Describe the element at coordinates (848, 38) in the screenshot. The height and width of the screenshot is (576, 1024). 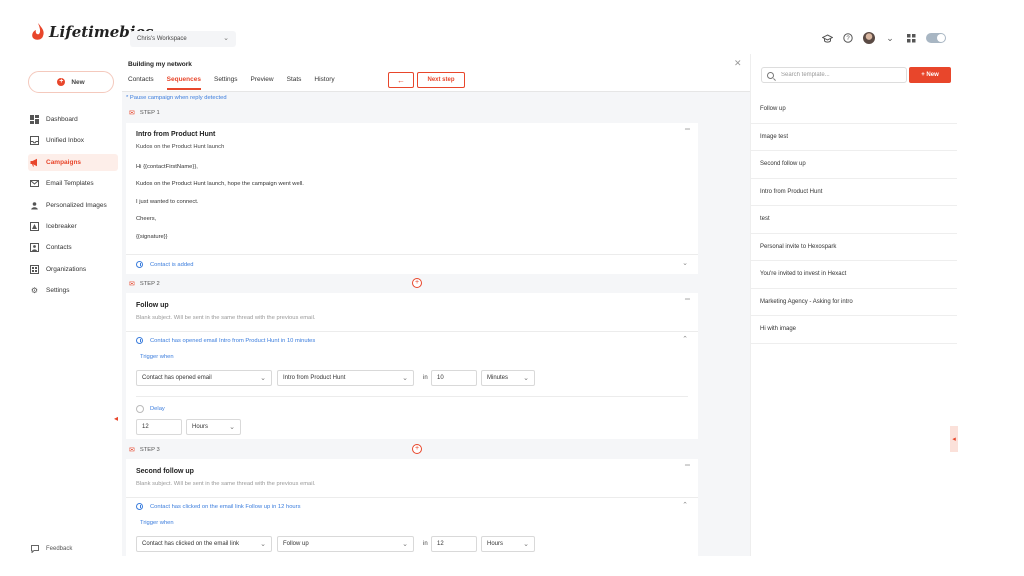
I see `help-icon: ?` at that location.